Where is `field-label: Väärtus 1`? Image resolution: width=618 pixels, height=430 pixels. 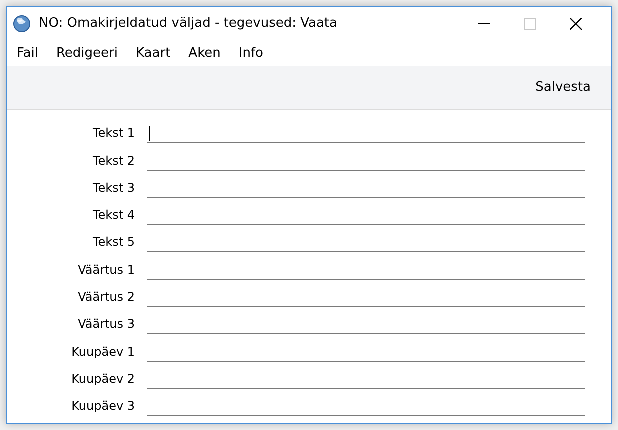 field-label: Väärtus 1 is located at coordinates (106, 270).